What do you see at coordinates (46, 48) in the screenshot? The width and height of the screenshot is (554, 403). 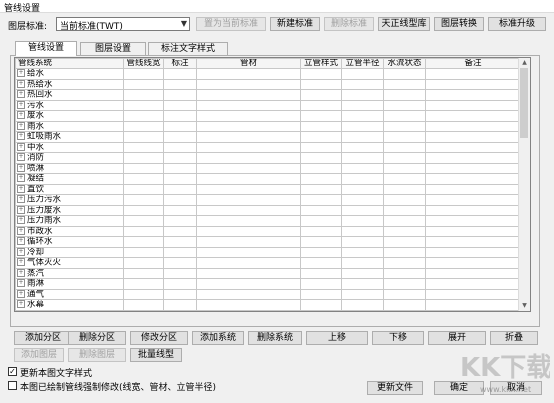 I see `tab-pipeline-settings: 管线设置` at bounding box center [46, 48].